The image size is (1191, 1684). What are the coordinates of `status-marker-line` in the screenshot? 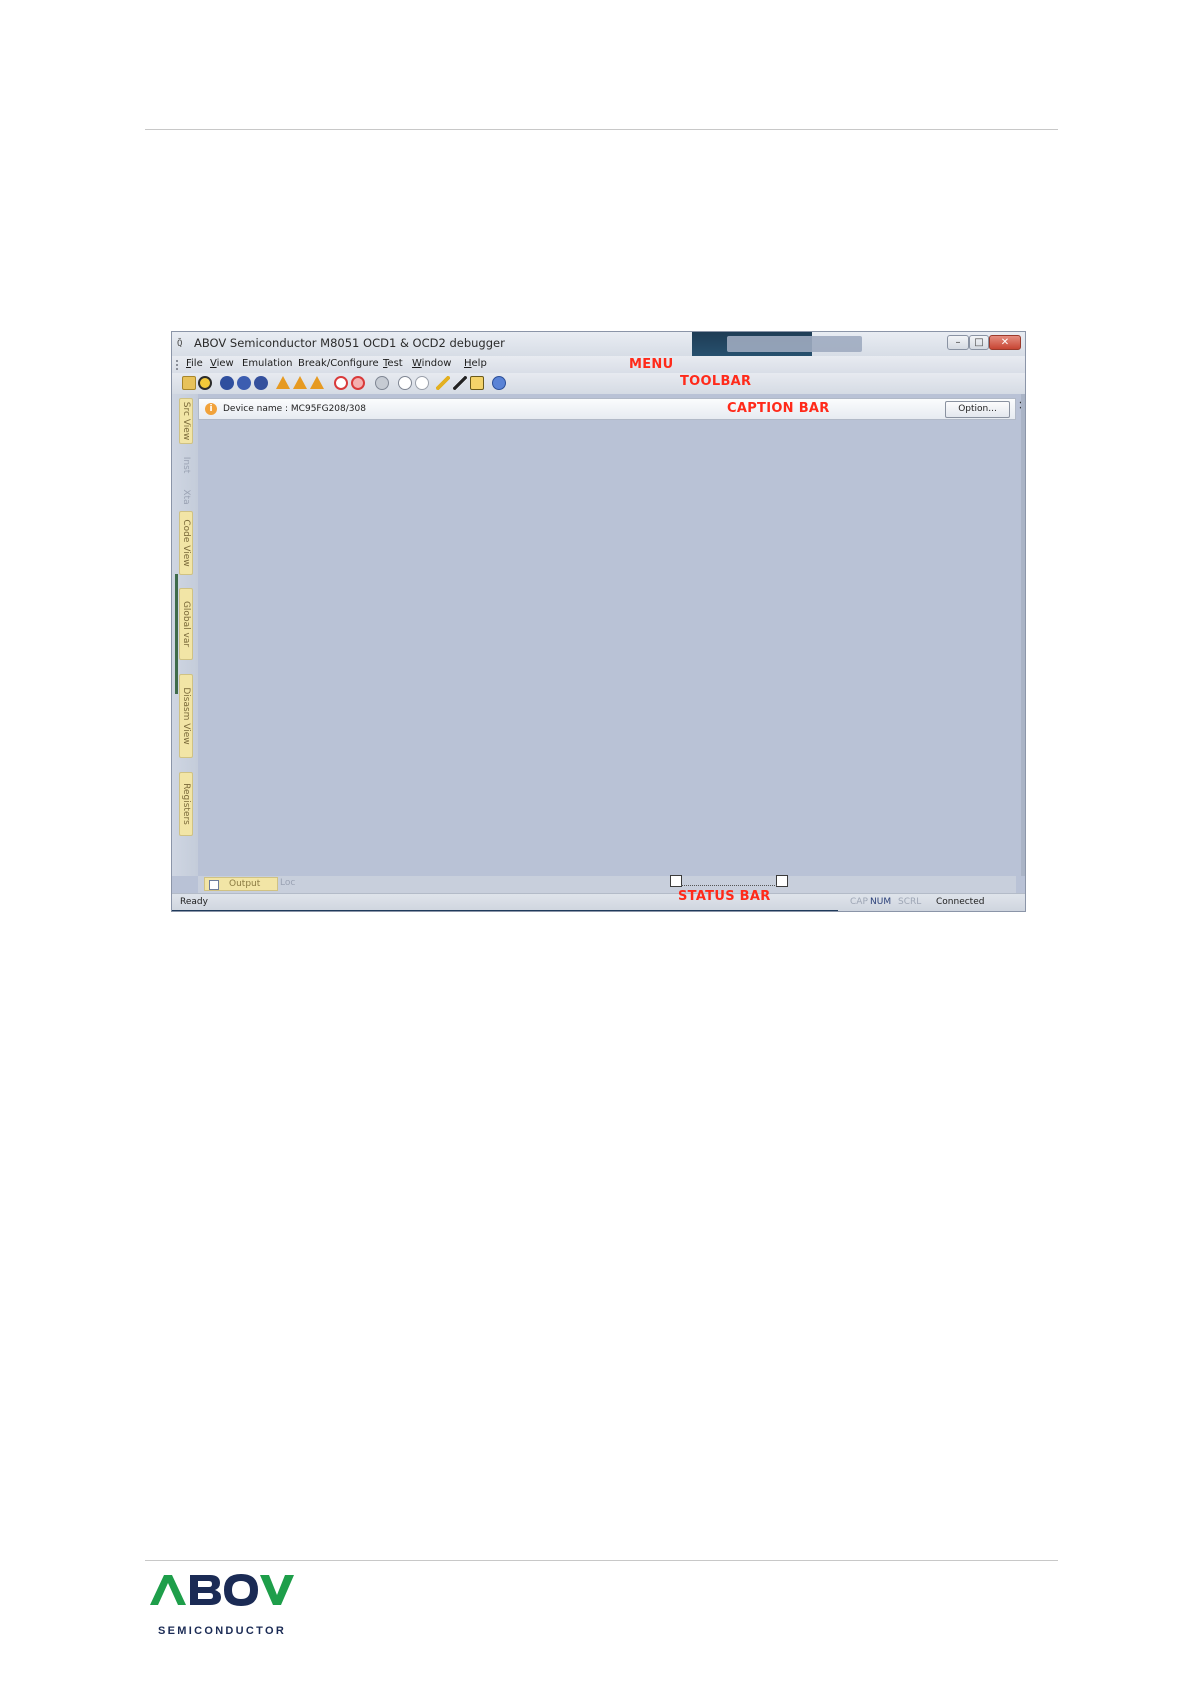 It's located at (729, 885).